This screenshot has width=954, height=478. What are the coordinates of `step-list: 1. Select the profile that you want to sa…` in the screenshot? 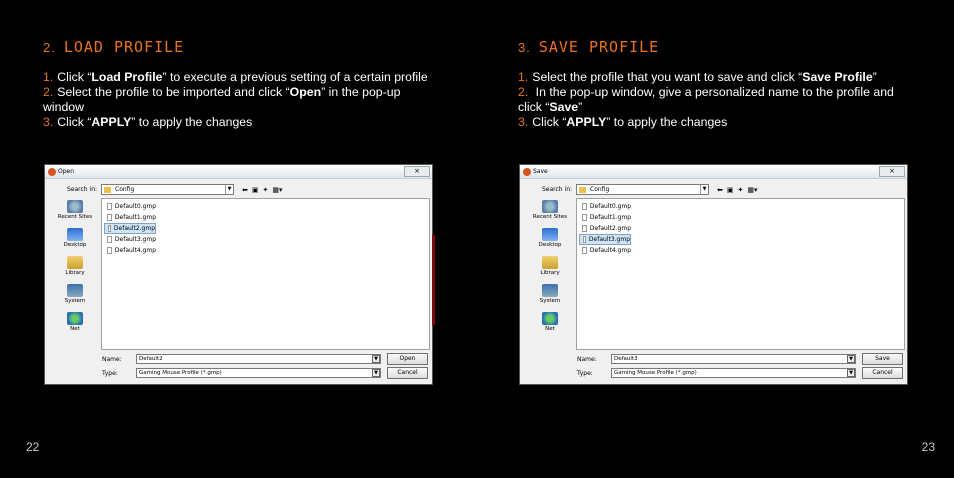 It's located at (718, 100).